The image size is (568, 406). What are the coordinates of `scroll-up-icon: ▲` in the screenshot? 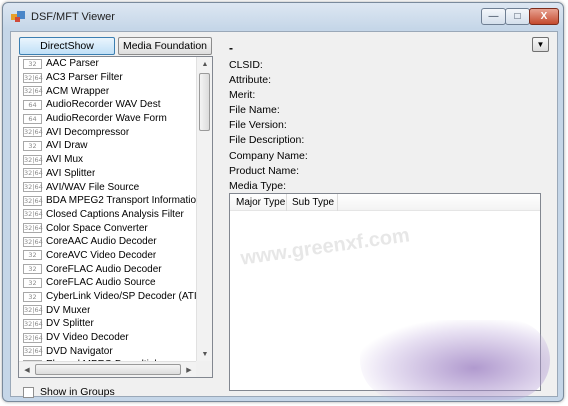 It's located at (204, 64).